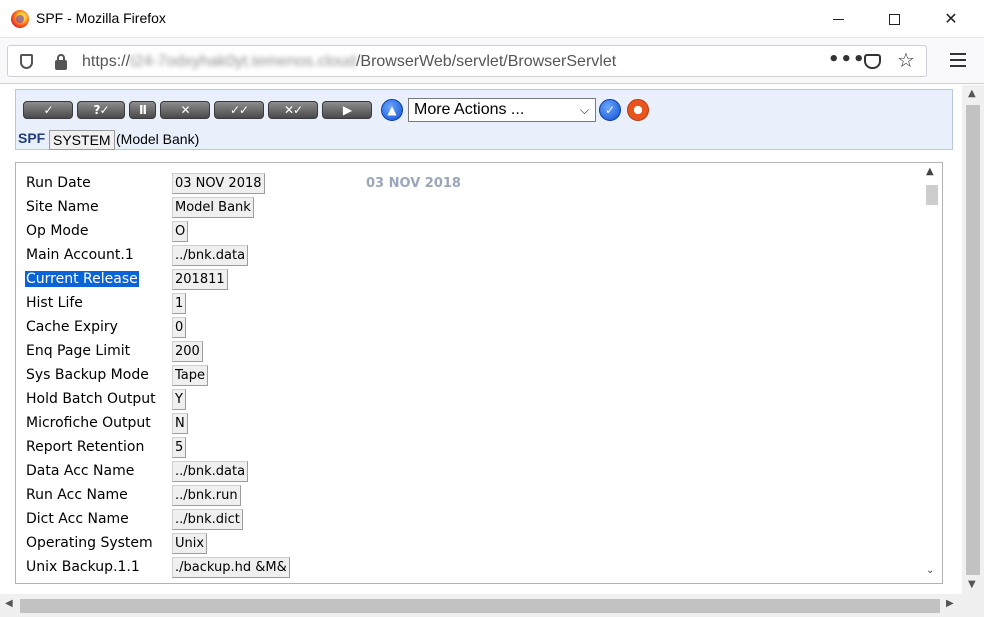 This screenshot has height=617, width=984. What do you see at coordinates (413, 183) in the screenshot?
I see `side-date: 03 NOV 2018` at bounding box center [413, 183].